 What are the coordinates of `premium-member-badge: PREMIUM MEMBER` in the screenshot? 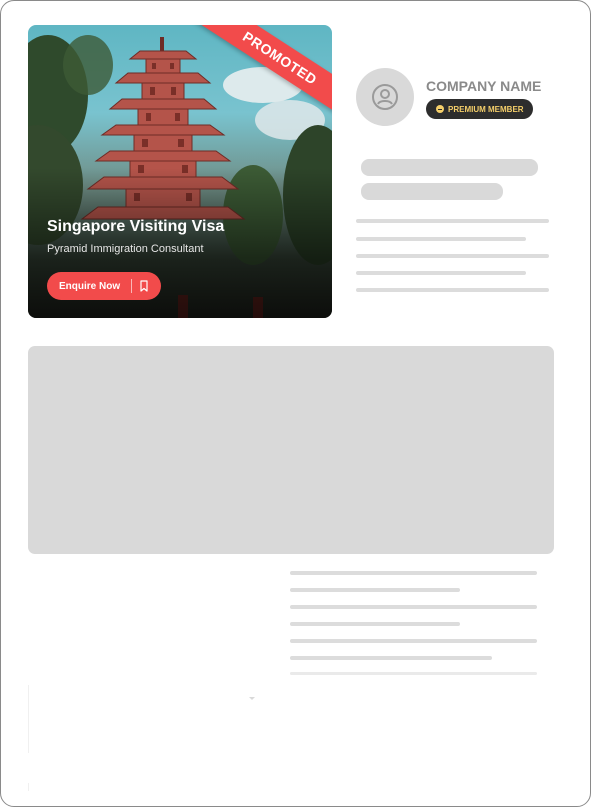 It's located at (479, 109).